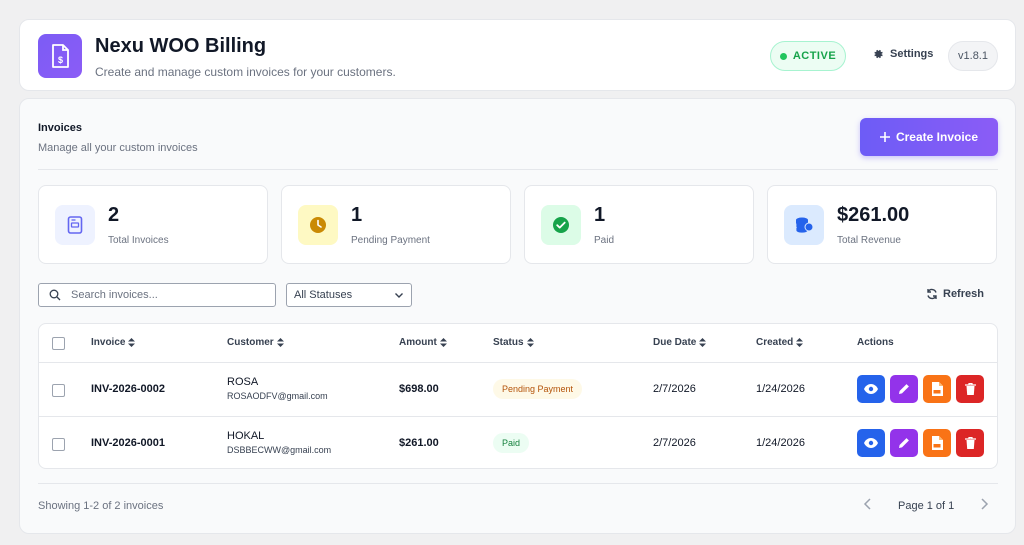 The width and height of the screenshot is (1024, 545). Describe the element at coordinates (561, 225) in the screenshot. I see `check-circle-icon` at that location.